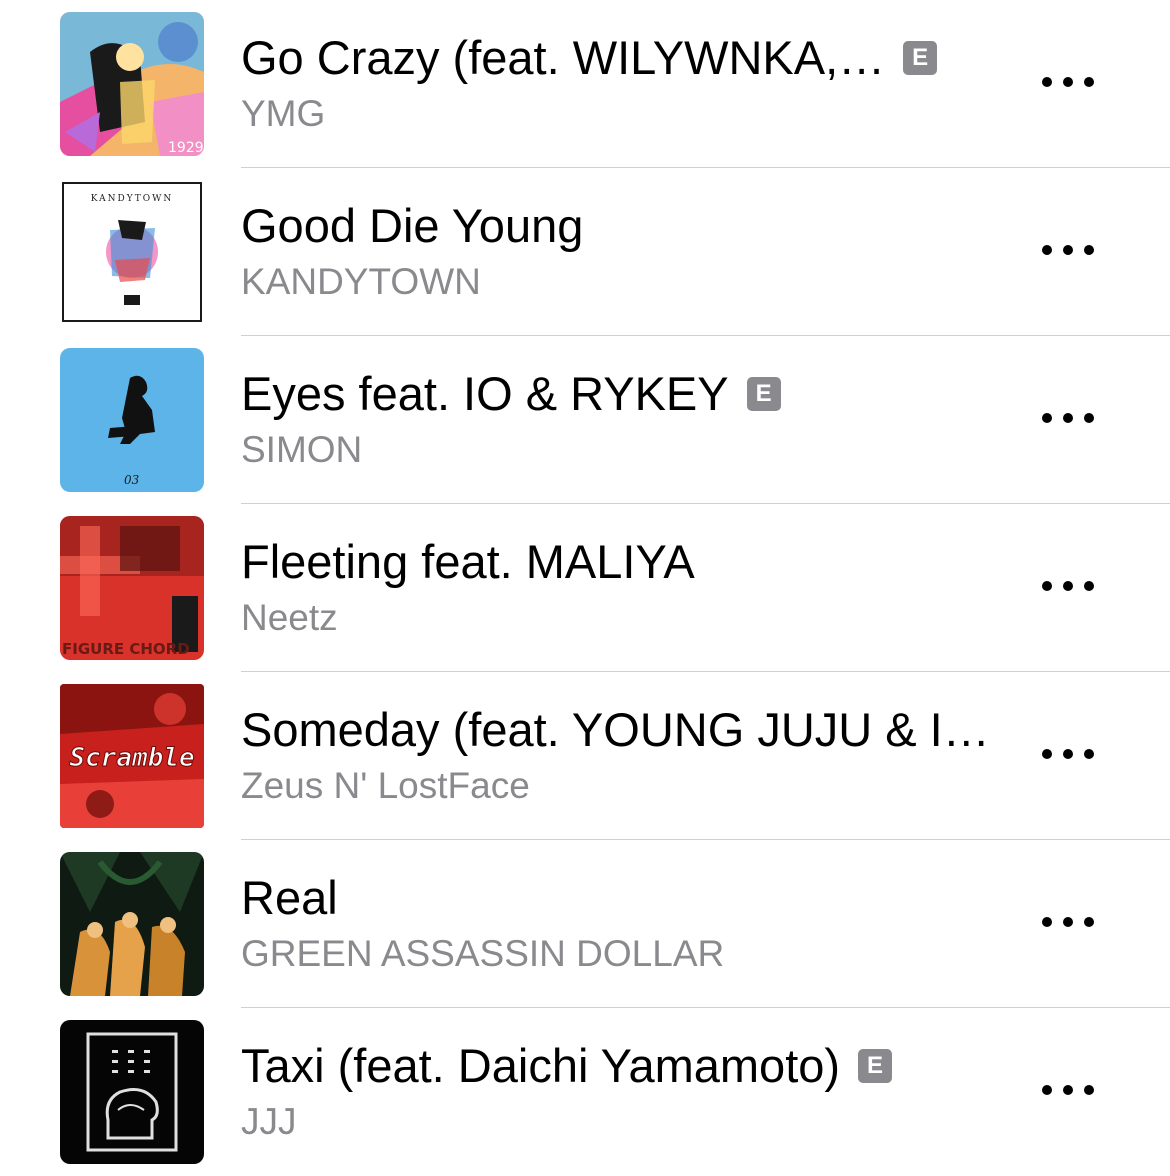  Describe the element at coordinates (302, 449) in the screenshot. I see `track-artist: SIMON` at that location.